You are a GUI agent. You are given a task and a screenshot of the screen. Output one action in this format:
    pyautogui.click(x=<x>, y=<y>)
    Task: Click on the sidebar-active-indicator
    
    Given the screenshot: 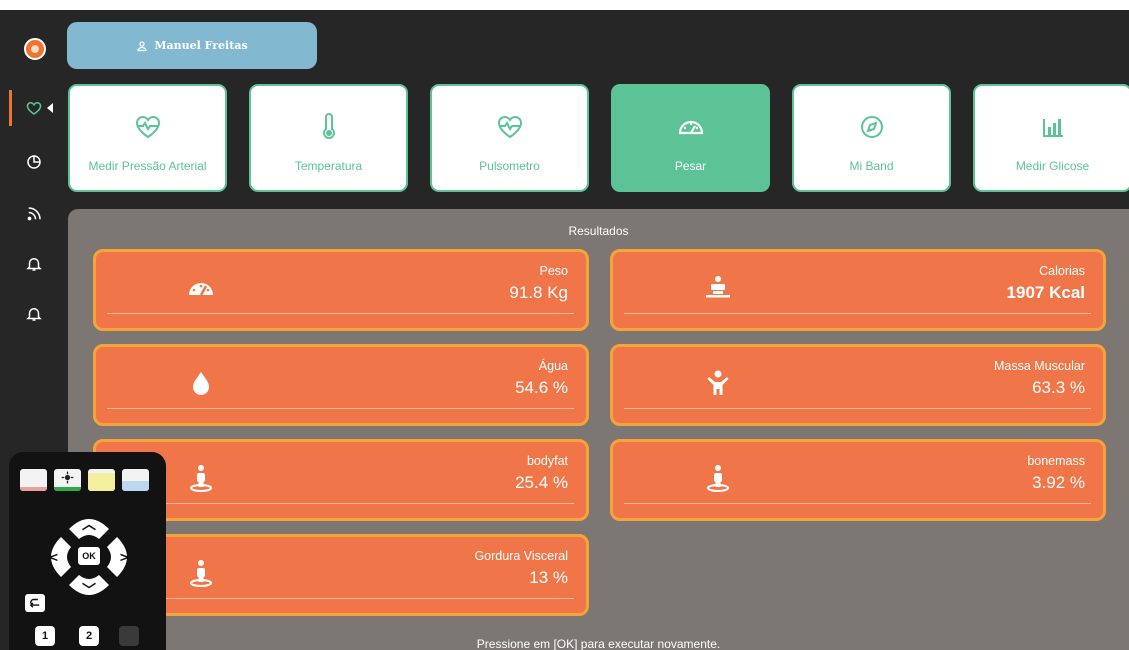 What is the action you would take?
    pyautogui.click(x=10, y=108)
    